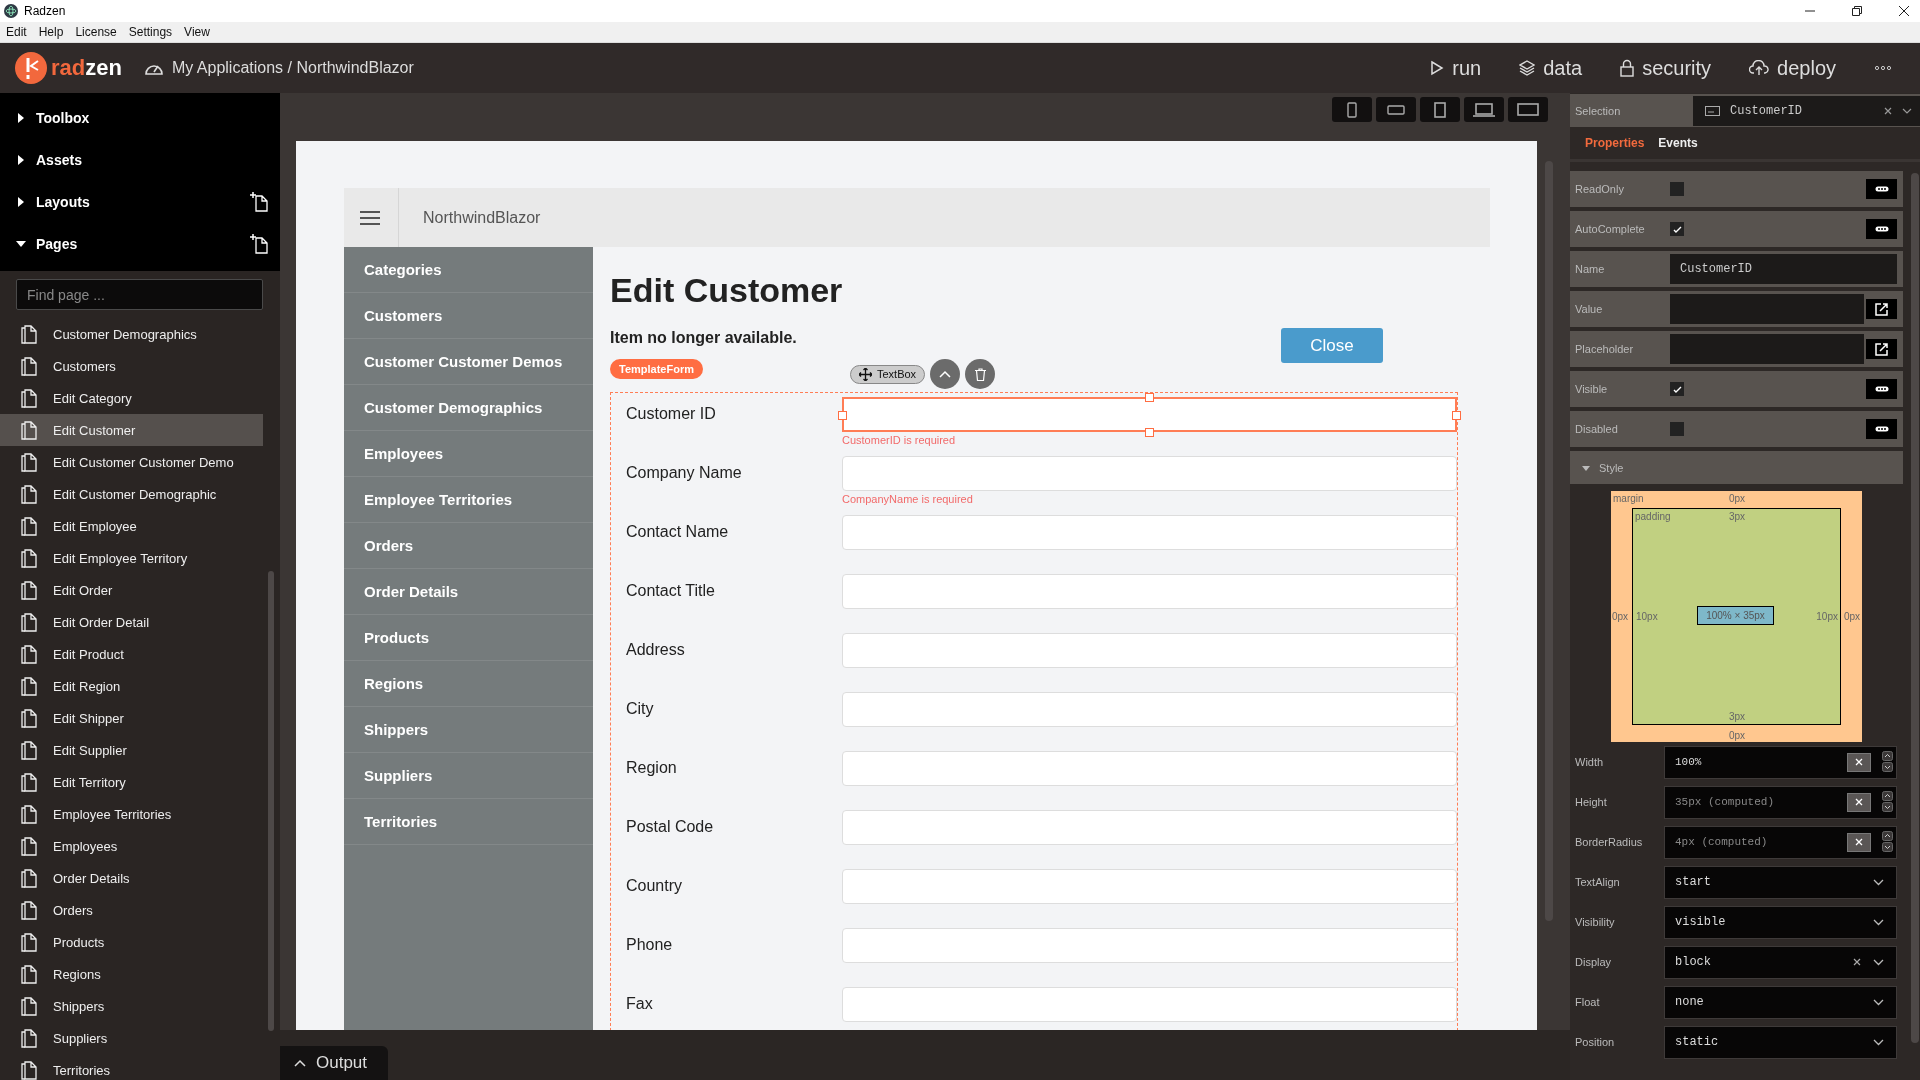 This screenshot has width=1920, height=1080. What do you see at coordinates (131, 590) in the screenshot?
I see `page-item: Edit Order` at bounding box center [131, 590].